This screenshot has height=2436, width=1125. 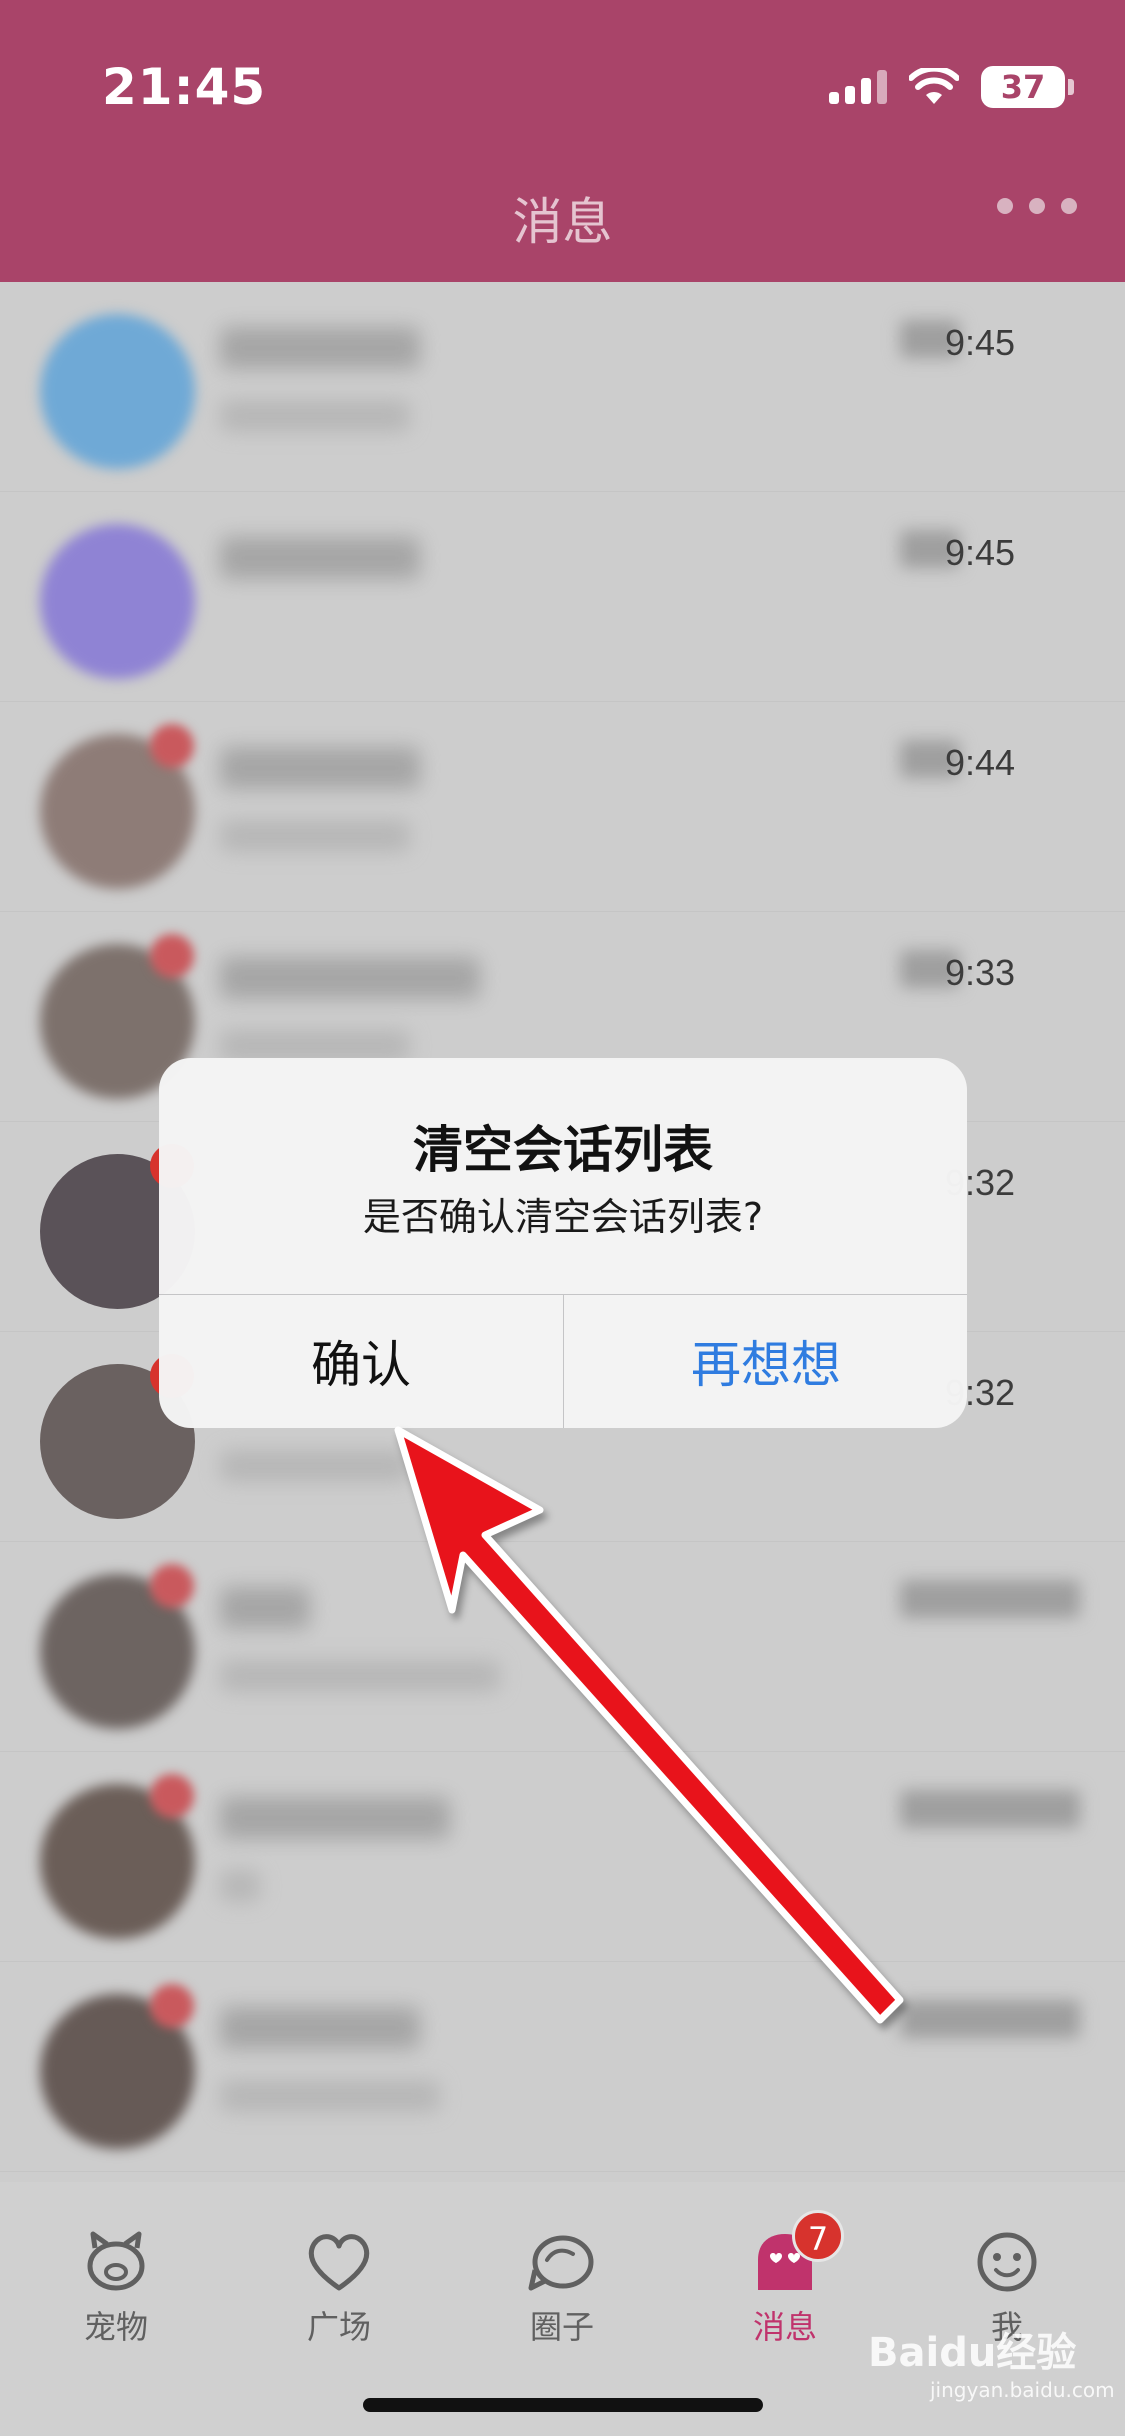 What do you see at coordinates (785, 2279) in the screenshot?
I see `tab-messages: 7 消息` at bounding box center [785, 2279].